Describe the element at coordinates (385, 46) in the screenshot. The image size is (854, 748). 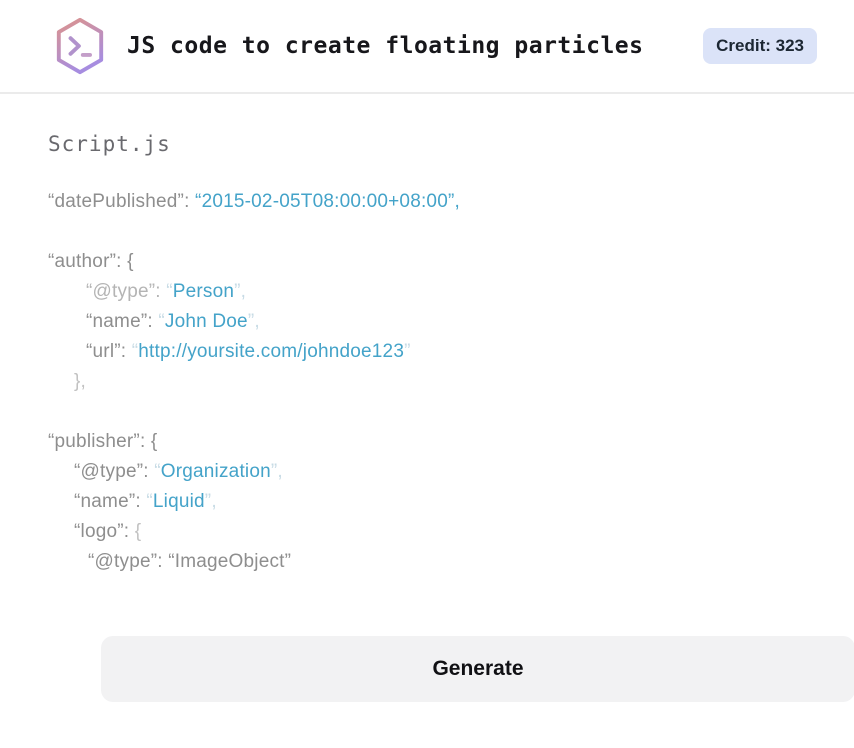
I see `page-title: JS code to create floating particles` at that location.